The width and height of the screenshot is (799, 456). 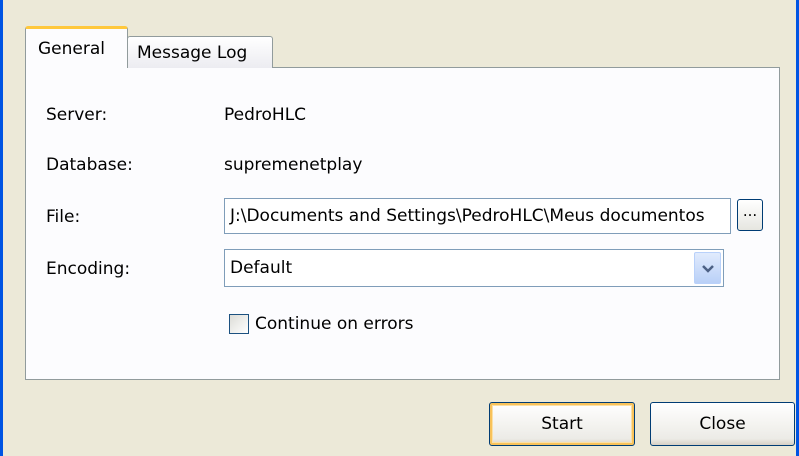 I want to click on server-value: PedroHLC, so click(x=265, y=115).